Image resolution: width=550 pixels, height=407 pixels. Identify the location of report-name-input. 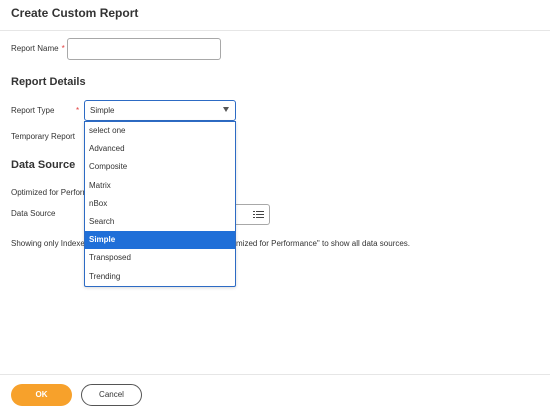
(144, 49).